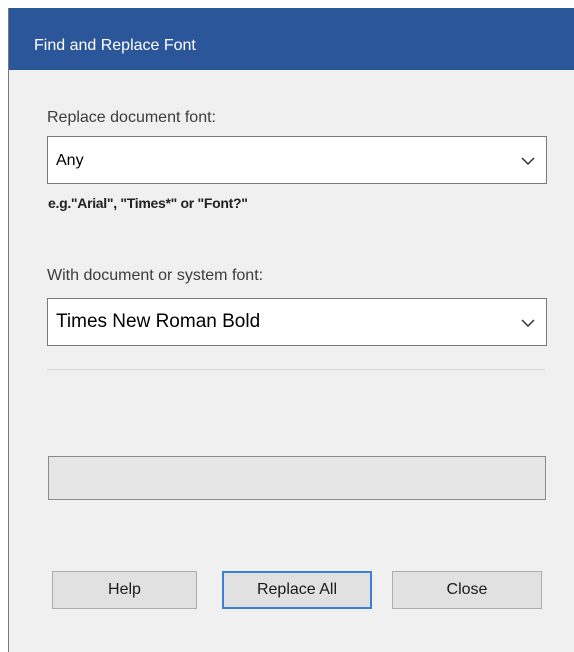  What do you see at coordinates (297, 160) in the screenshot?
I see `replace-font-combobox: Any` at bounding box center [297, 160].